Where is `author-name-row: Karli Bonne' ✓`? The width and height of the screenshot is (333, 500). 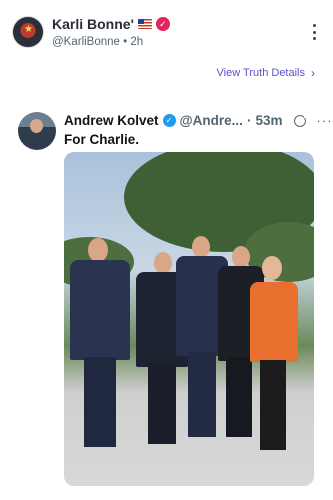
author-name-row: Karli Bonne' ✓ is located at coordinates (111, 24).